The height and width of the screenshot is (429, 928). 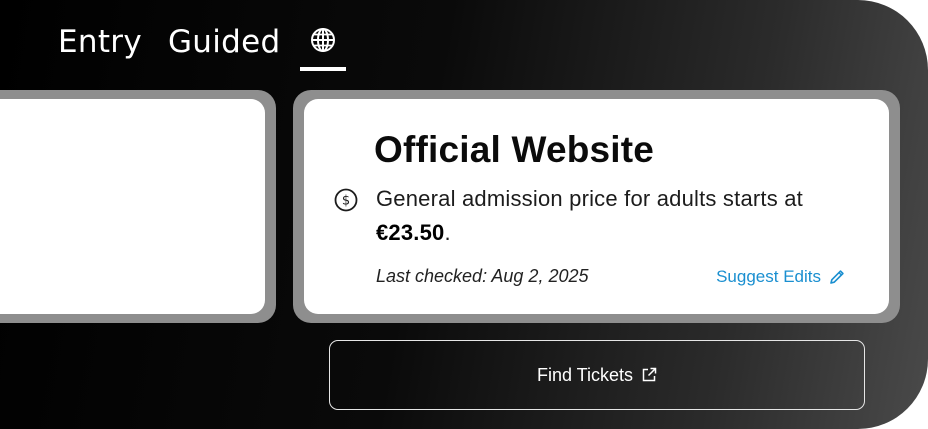 What do you see at coordinates (447, 232) in the screenshot?
I see `price-description-end: .` at bounding box center [447, 232].